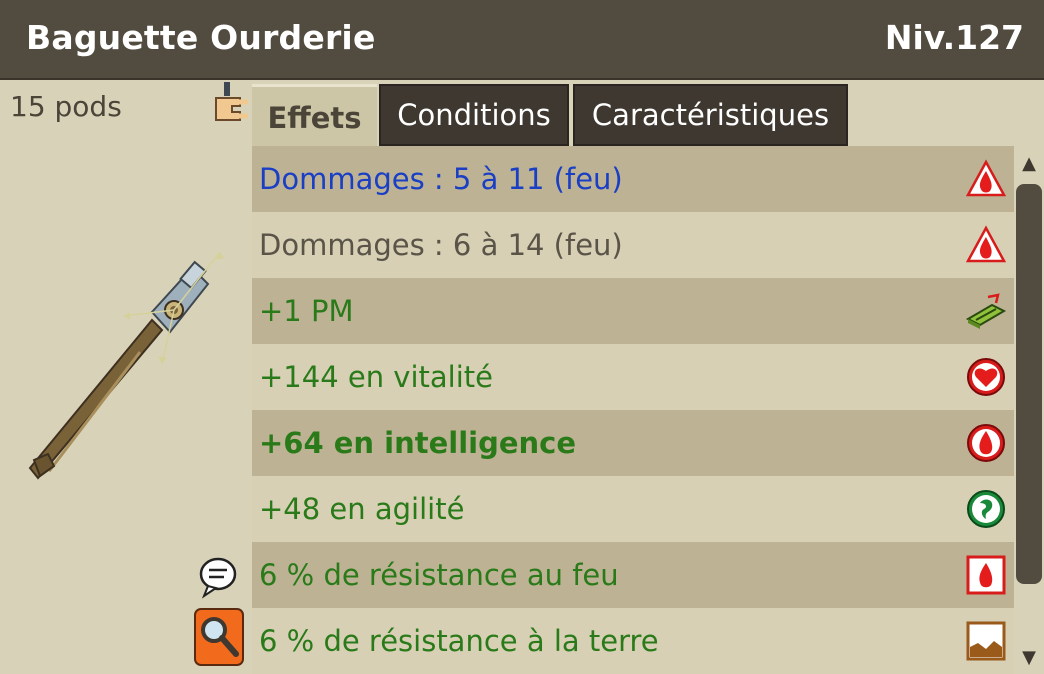  What do you see at coordinates (232, 105) in the screenshot?
I see `equip-hand-icon` at bounding box center [232, 105].